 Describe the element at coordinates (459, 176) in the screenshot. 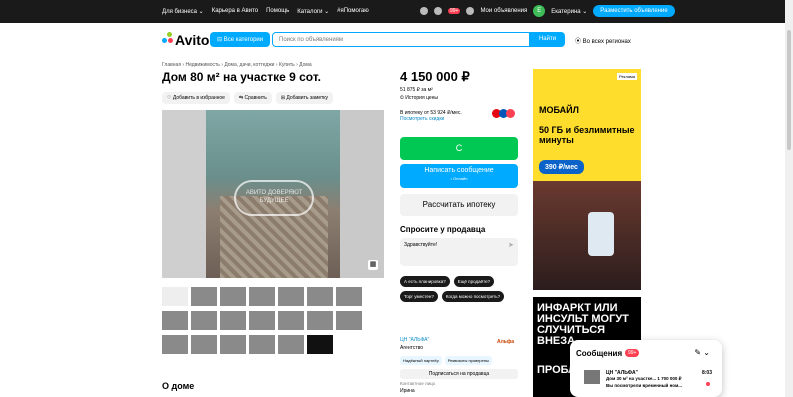

I see `write-message-button: Написать сообщение • Онлайн` at that location.